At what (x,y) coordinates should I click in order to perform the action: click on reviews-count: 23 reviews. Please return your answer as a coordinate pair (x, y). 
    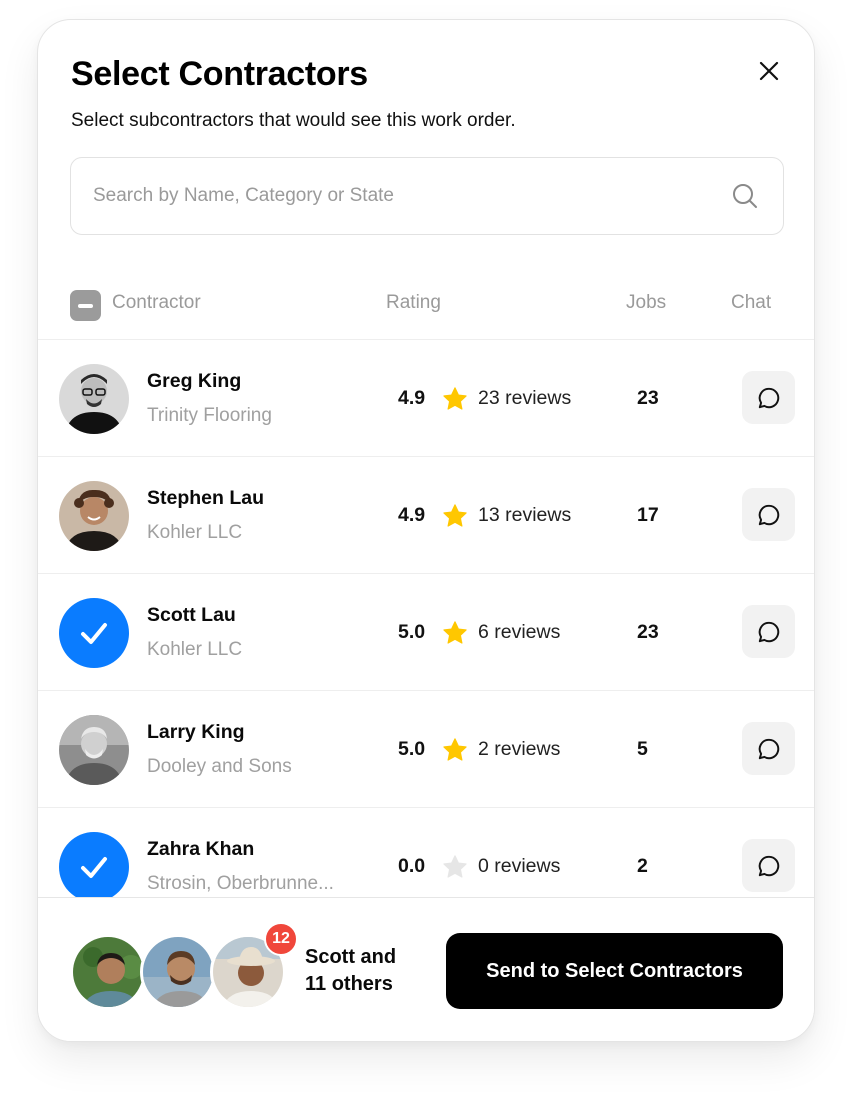
    Looking at the image, I should click on (525, 398).